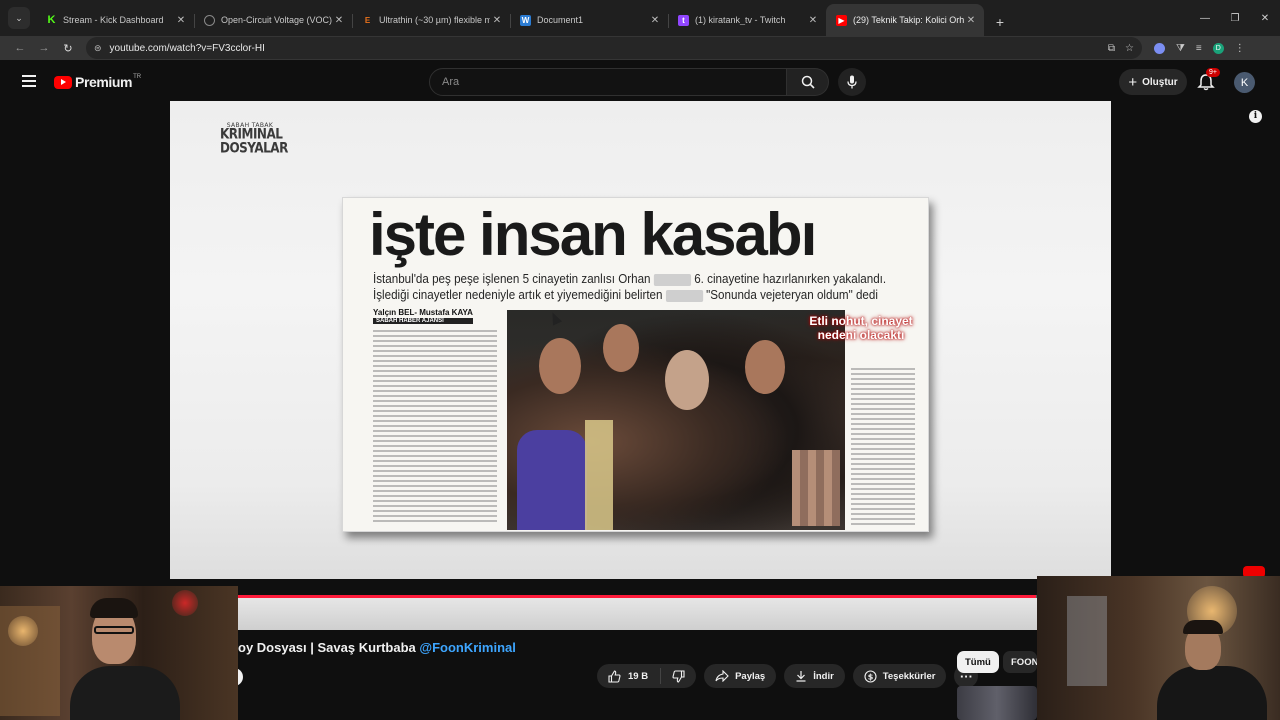  I want to click on browser-tab: t (1) kiratank_tv - Twitch ✕, so click(747, 20).